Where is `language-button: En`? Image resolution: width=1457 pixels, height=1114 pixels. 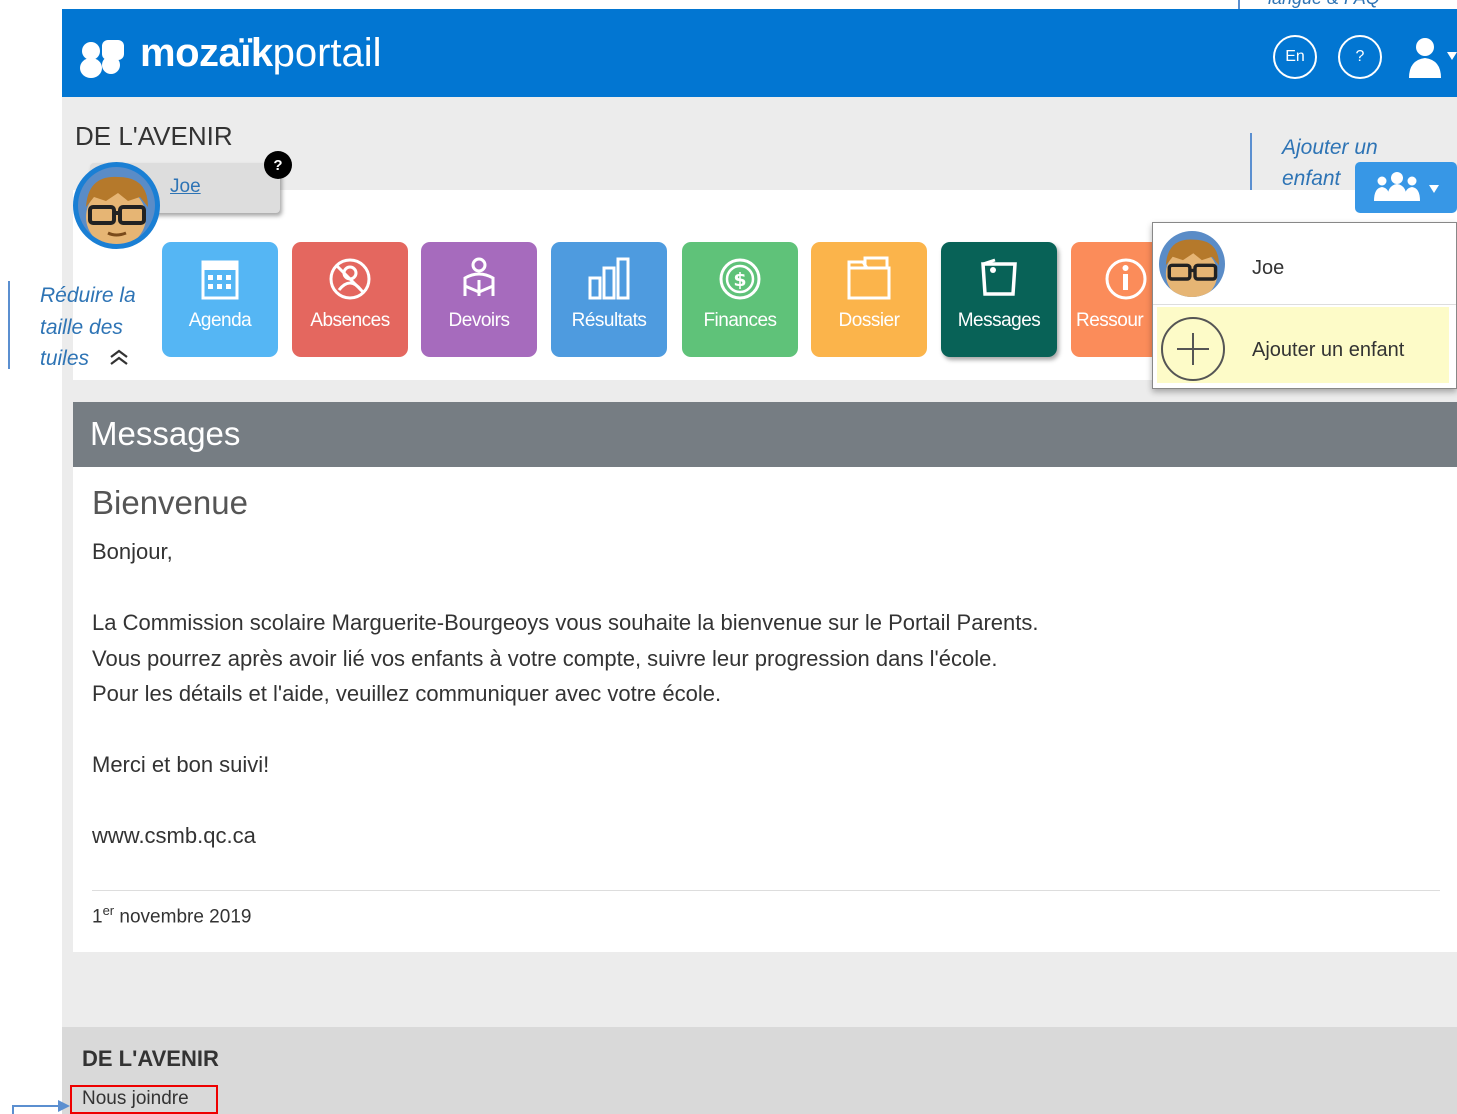 language-button: En is located at coordinates (1295, 57).